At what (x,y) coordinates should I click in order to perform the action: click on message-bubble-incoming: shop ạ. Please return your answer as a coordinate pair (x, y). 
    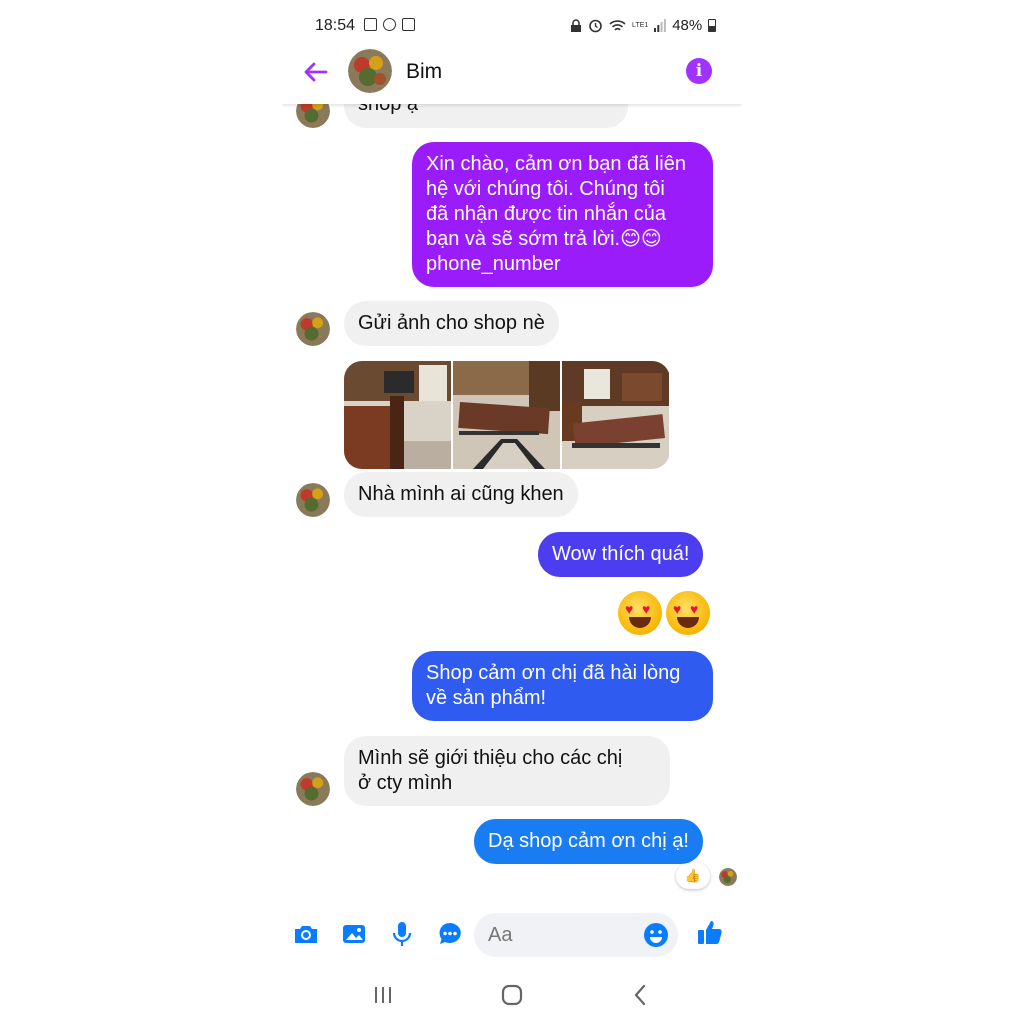
    Looking at the image, I should click on (486, 116).